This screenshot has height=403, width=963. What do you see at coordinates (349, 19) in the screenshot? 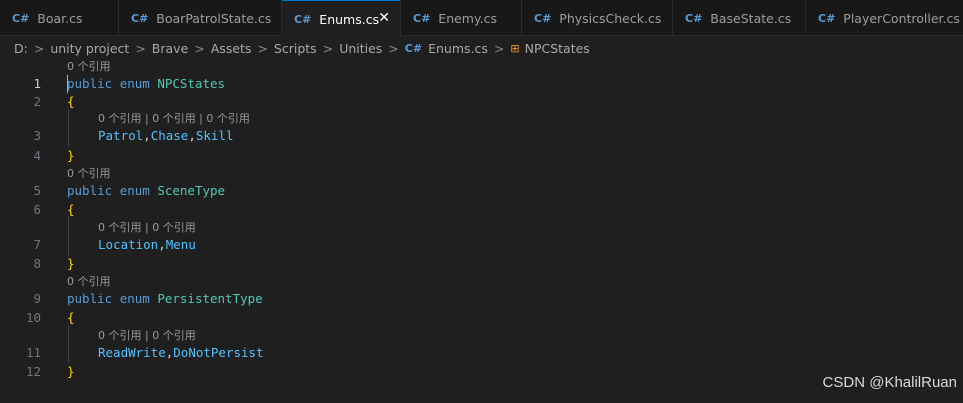
I see `tab-label: Enums.cs` at bounding box center [349, 19].